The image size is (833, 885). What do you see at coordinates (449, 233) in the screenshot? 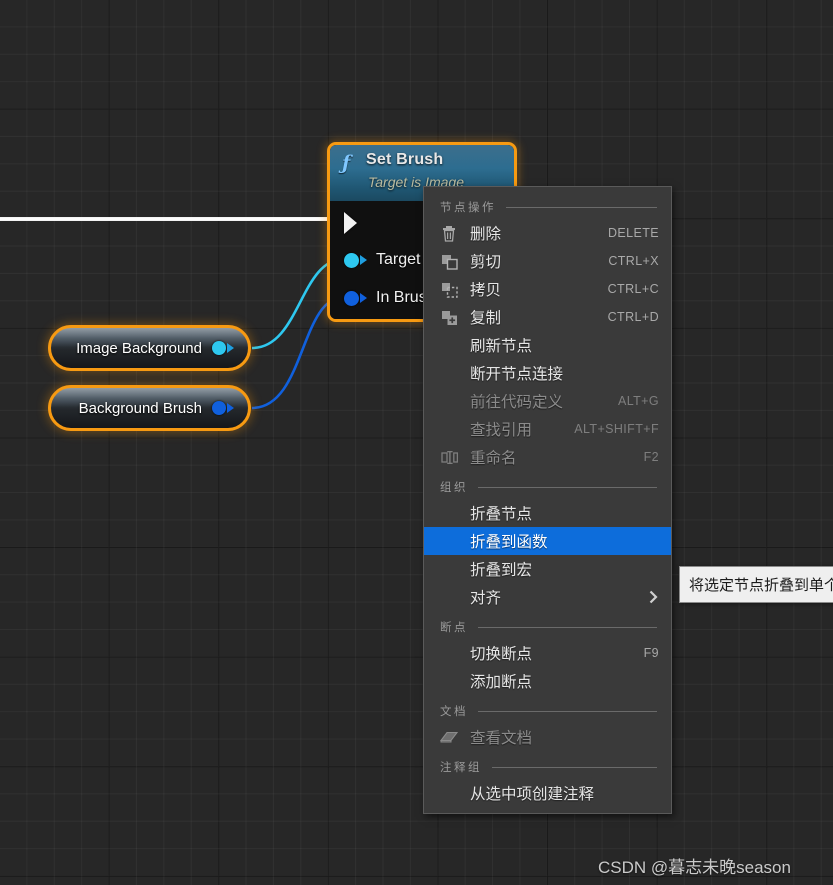
I see `trash-icon` at bounding box center [449, 233].